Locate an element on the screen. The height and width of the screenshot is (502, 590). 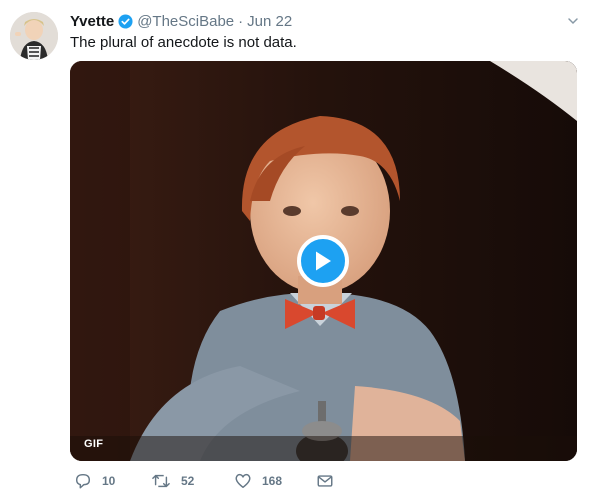
like-button: 168 is located at coordinates (258, 481).